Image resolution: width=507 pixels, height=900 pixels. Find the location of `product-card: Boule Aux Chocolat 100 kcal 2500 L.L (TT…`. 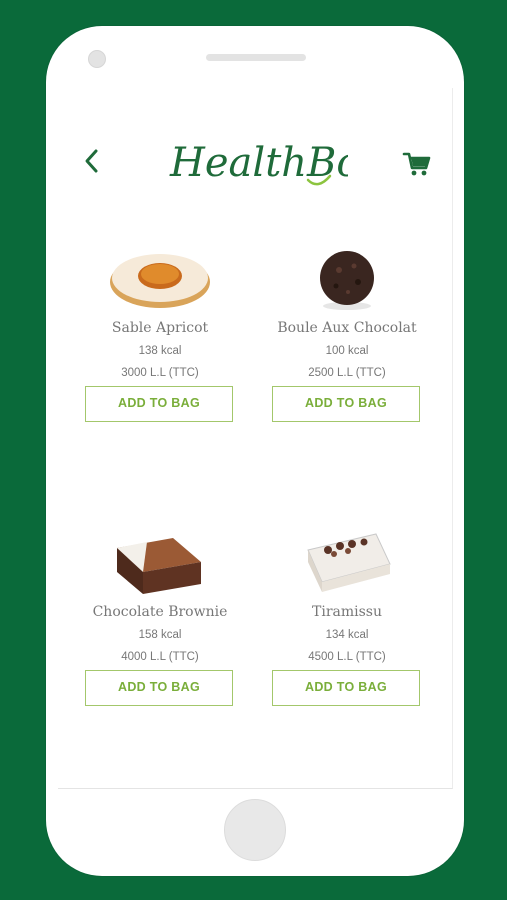

product-card: Boule Aux Chocolat 100 kcal 2500 L.L (TT… is located at coordinates (347, 330).